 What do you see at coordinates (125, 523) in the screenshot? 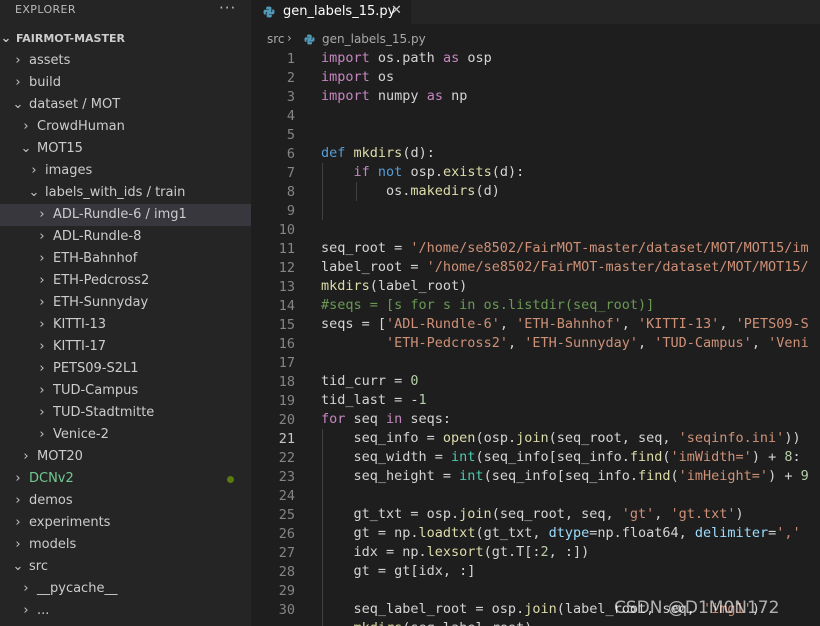
I see `tree-item-experiments: › experiments` at bounding box center [125, 523].